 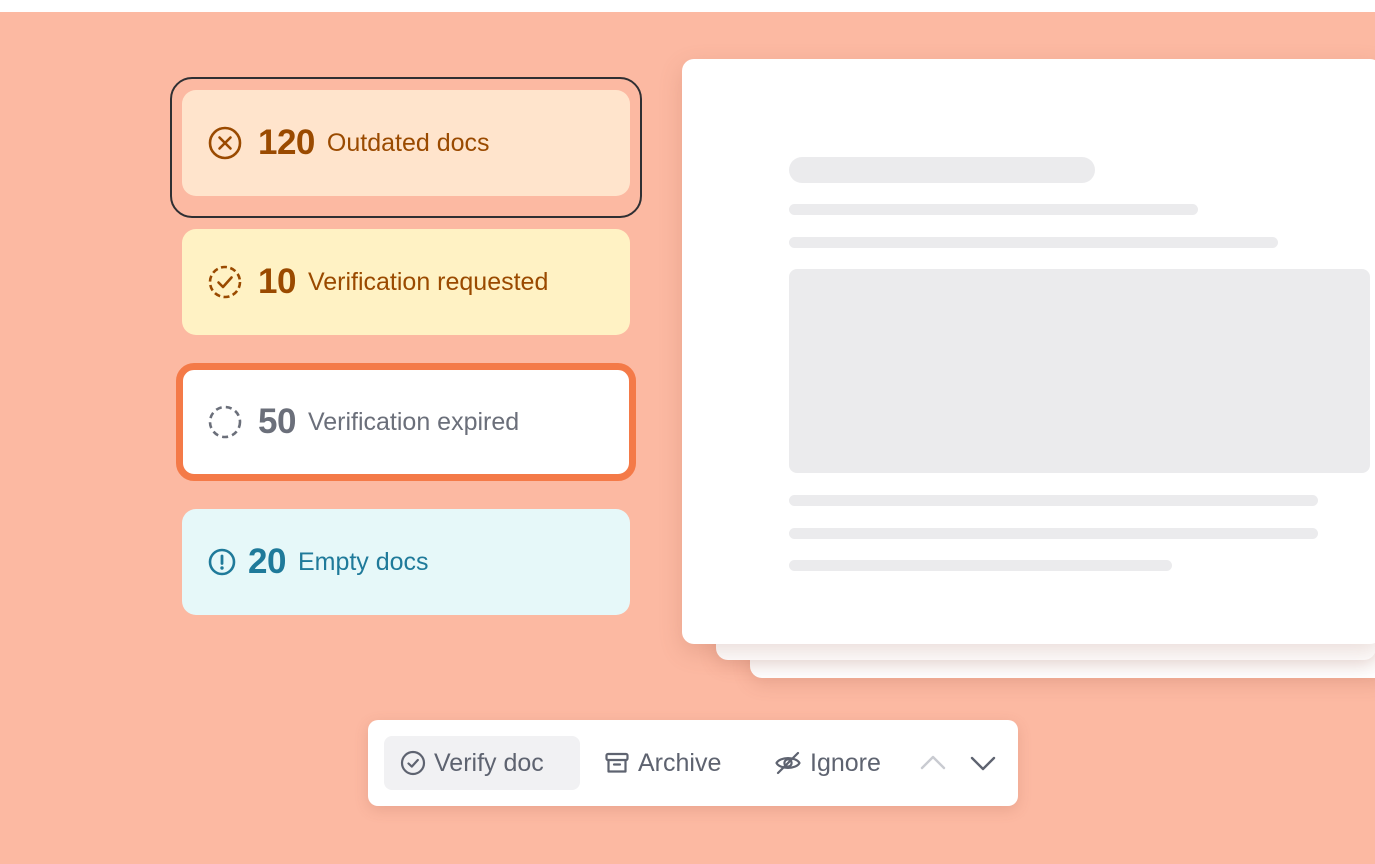 What do you see at coordinates (286, 142) in the screenshot?
I see `filter-count: 120` at bounding box center [286, 142].